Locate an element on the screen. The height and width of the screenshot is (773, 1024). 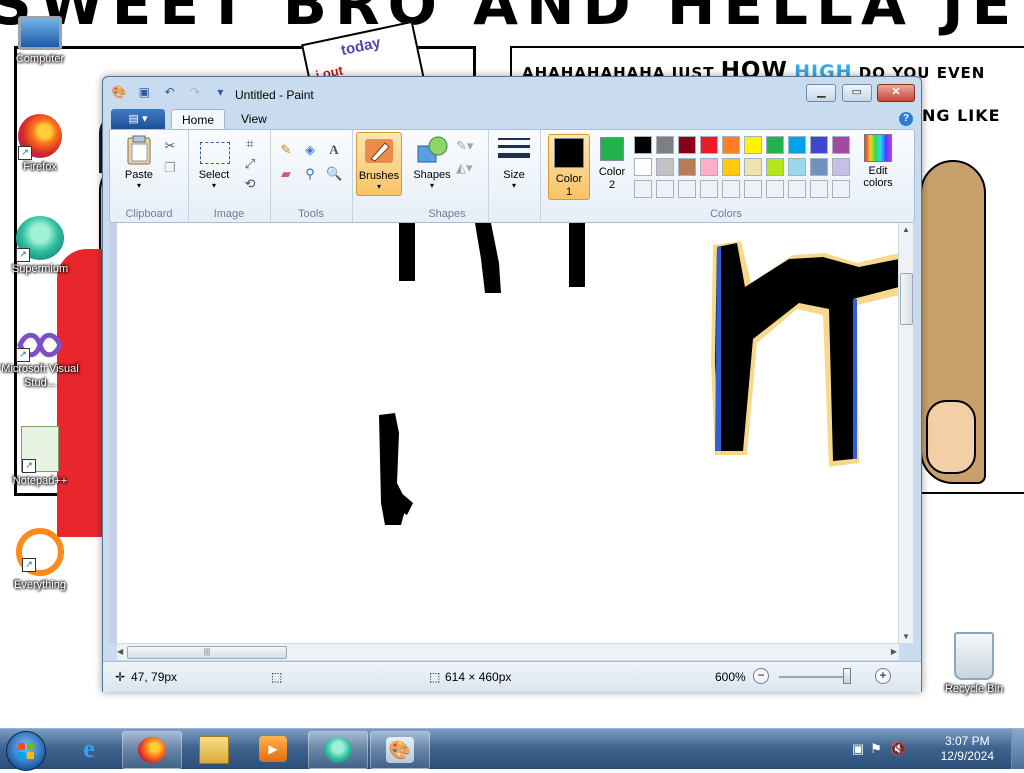
desktop-icon-supermium: ↗ Supermium is located at coordinates (40, 246).